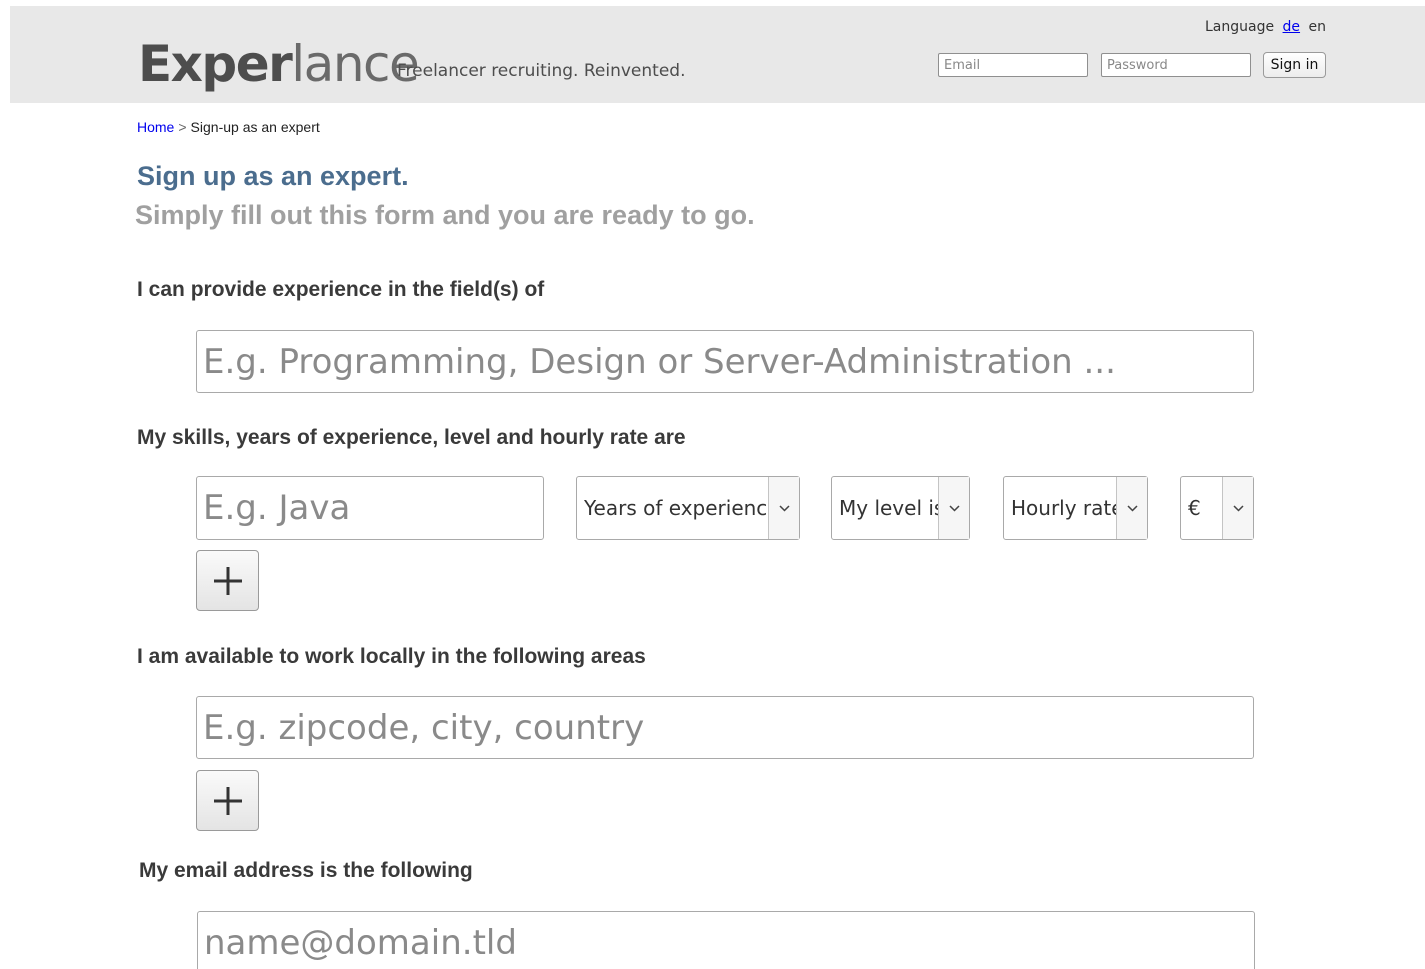 This screenshot has height=969, width=1425. I want to click on page-title: Sign up as an expert., so click(273, 176).